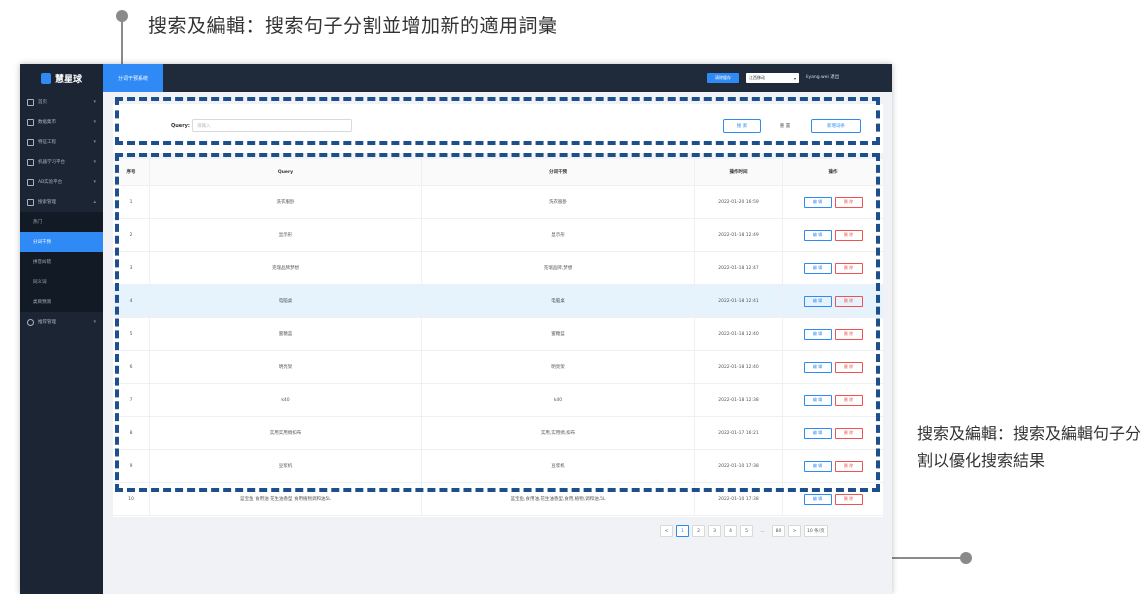 This screenshot has width=1148, height=594. I want to click on sidebar-subitem: 类目预测, so click(61, 302).